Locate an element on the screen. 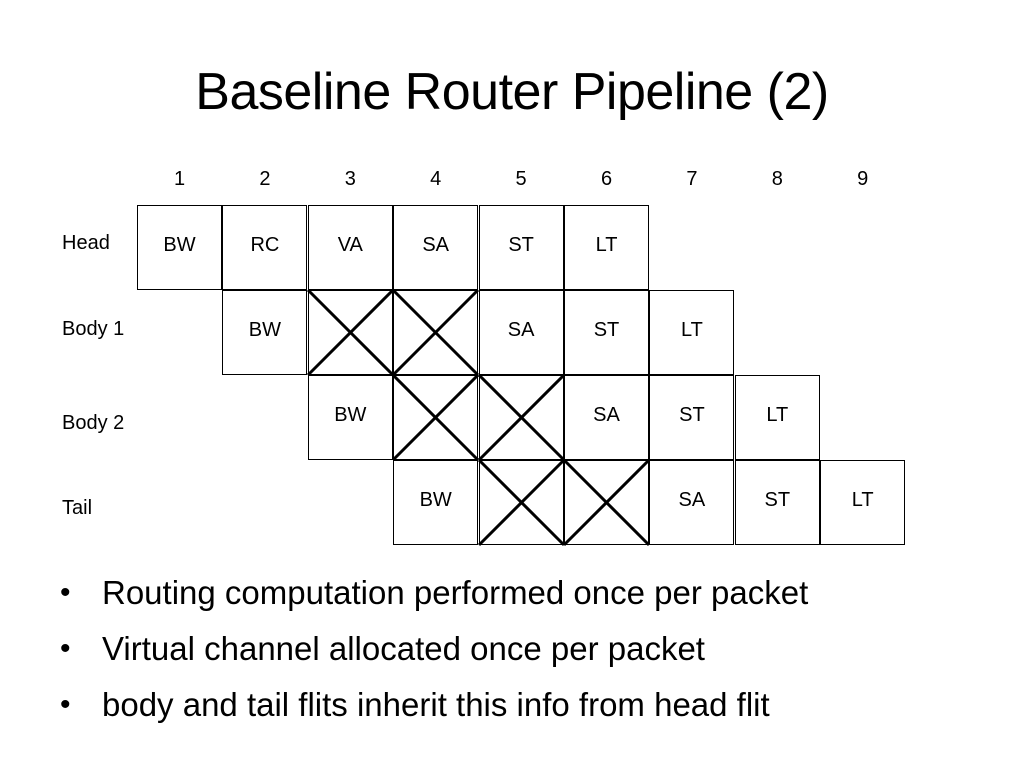 This screenshot has width=1024, height=768. stage-label: VA is located at coordinates (350, 245).